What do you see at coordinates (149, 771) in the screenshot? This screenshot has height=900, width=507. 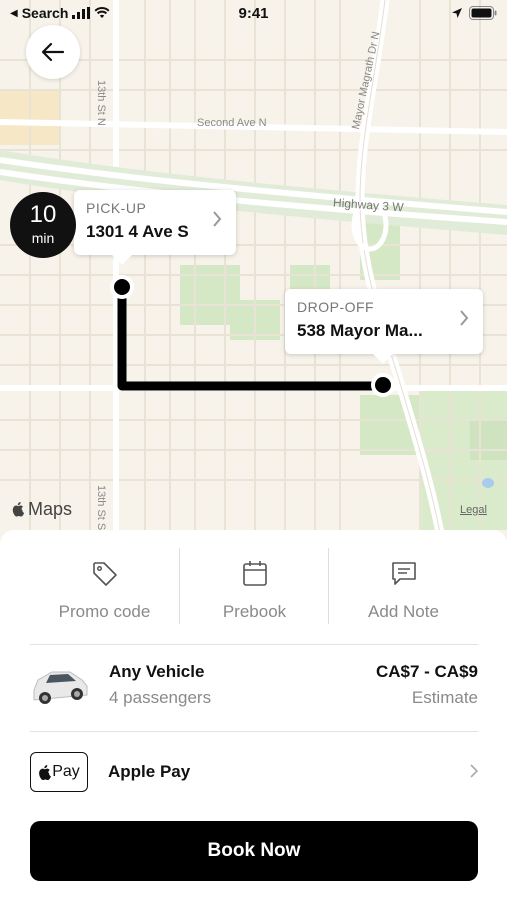 I see `payment-method-name: Apple Pay` at bounding box center [149, 771].